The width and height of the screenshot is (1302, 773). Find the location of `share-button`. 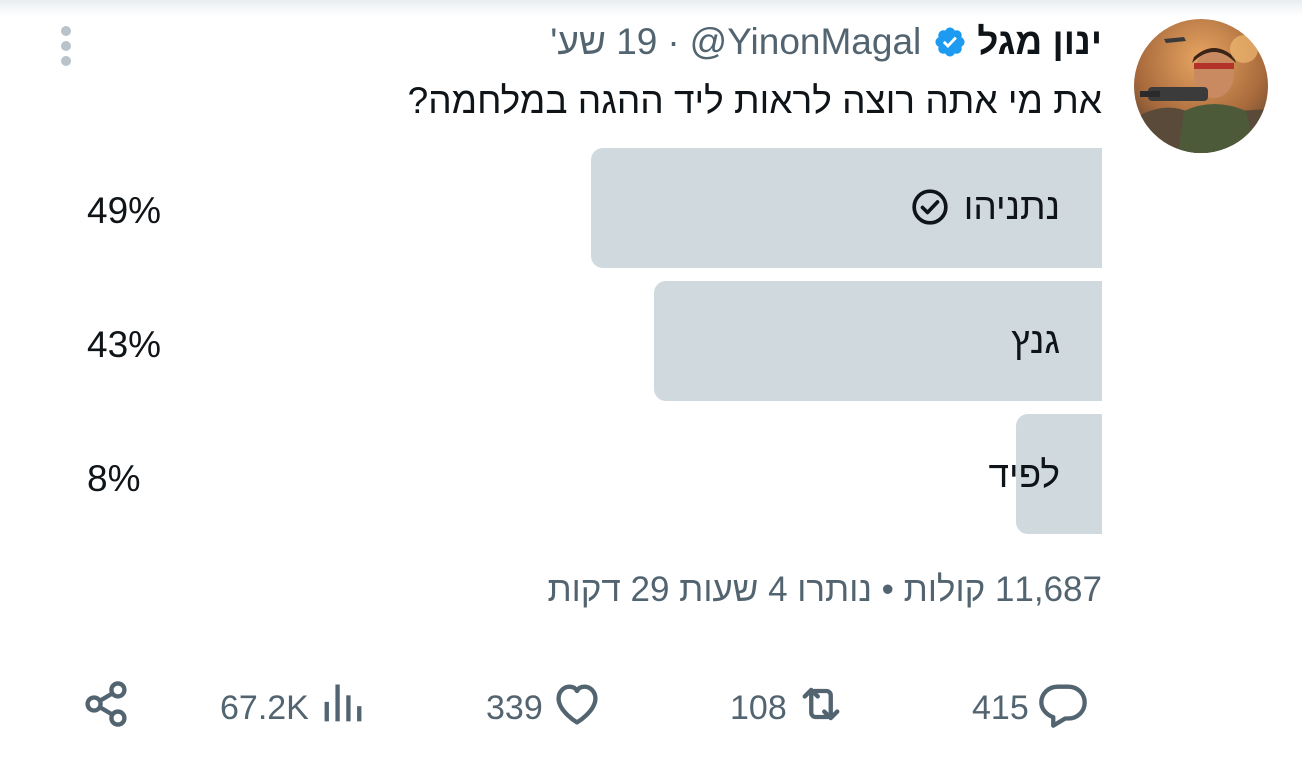

share-button is located at coordinates (106, 708).